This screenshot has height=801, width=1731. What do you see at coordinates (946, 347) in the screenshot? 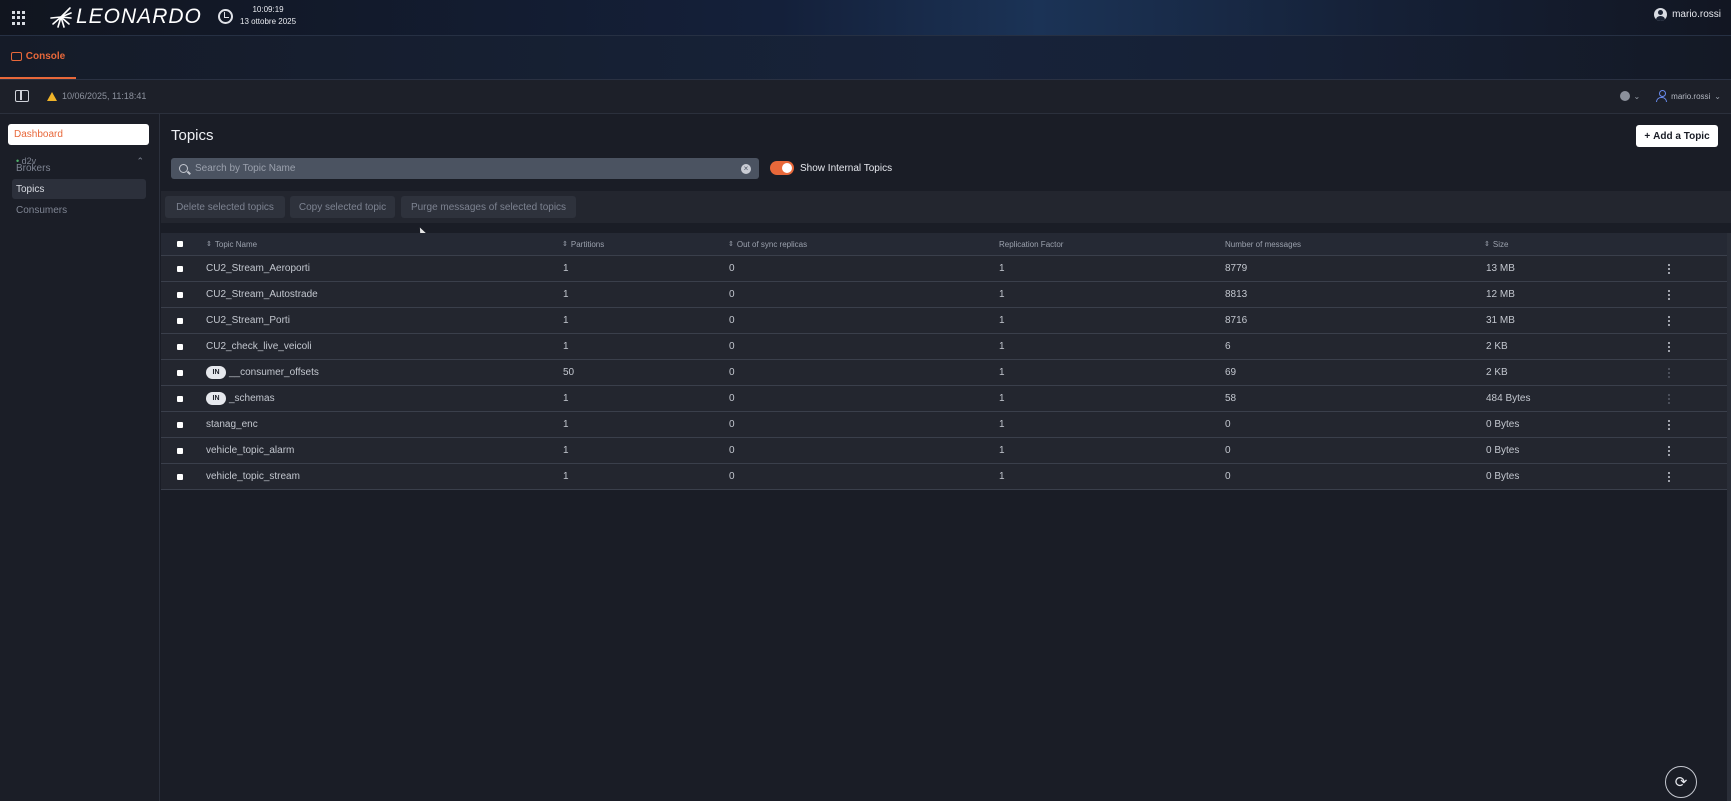
I see `table-row: CU2_check_live_veicoli 1 0 1 6 2 KB` at bounding box center [946, 347].